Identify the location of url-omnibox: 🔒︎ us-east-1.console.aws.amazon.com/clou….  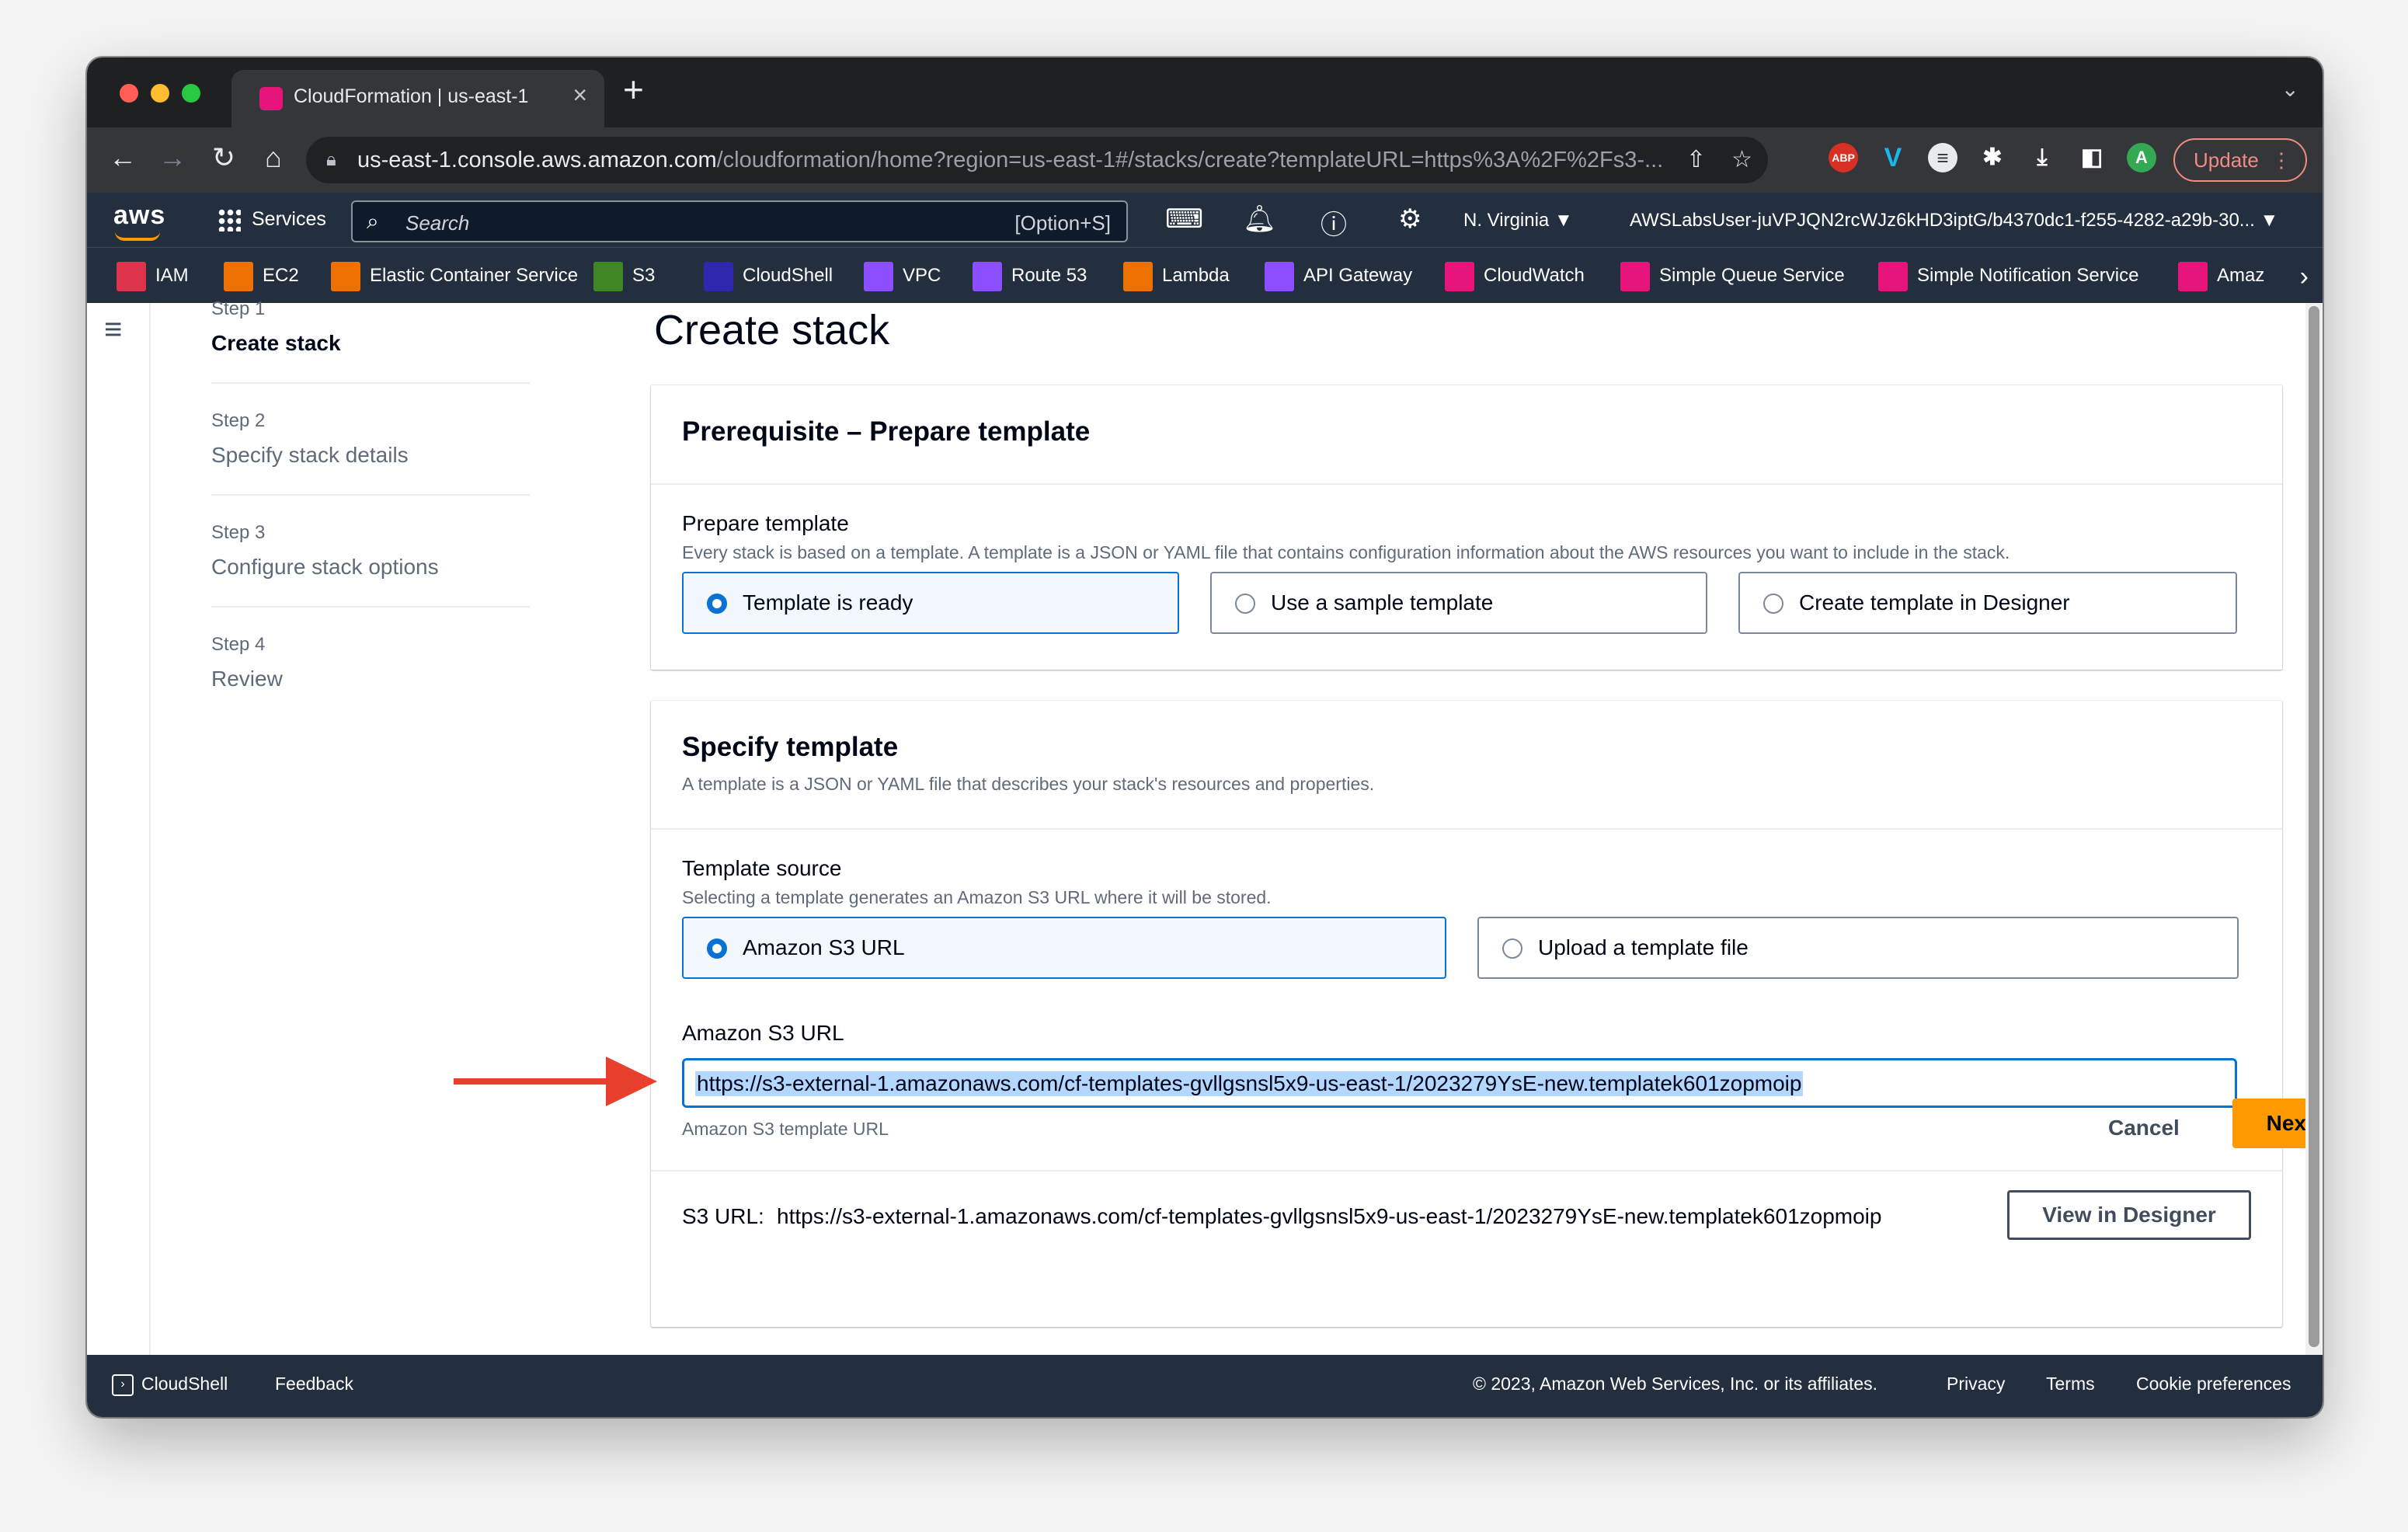
(1037, 160).